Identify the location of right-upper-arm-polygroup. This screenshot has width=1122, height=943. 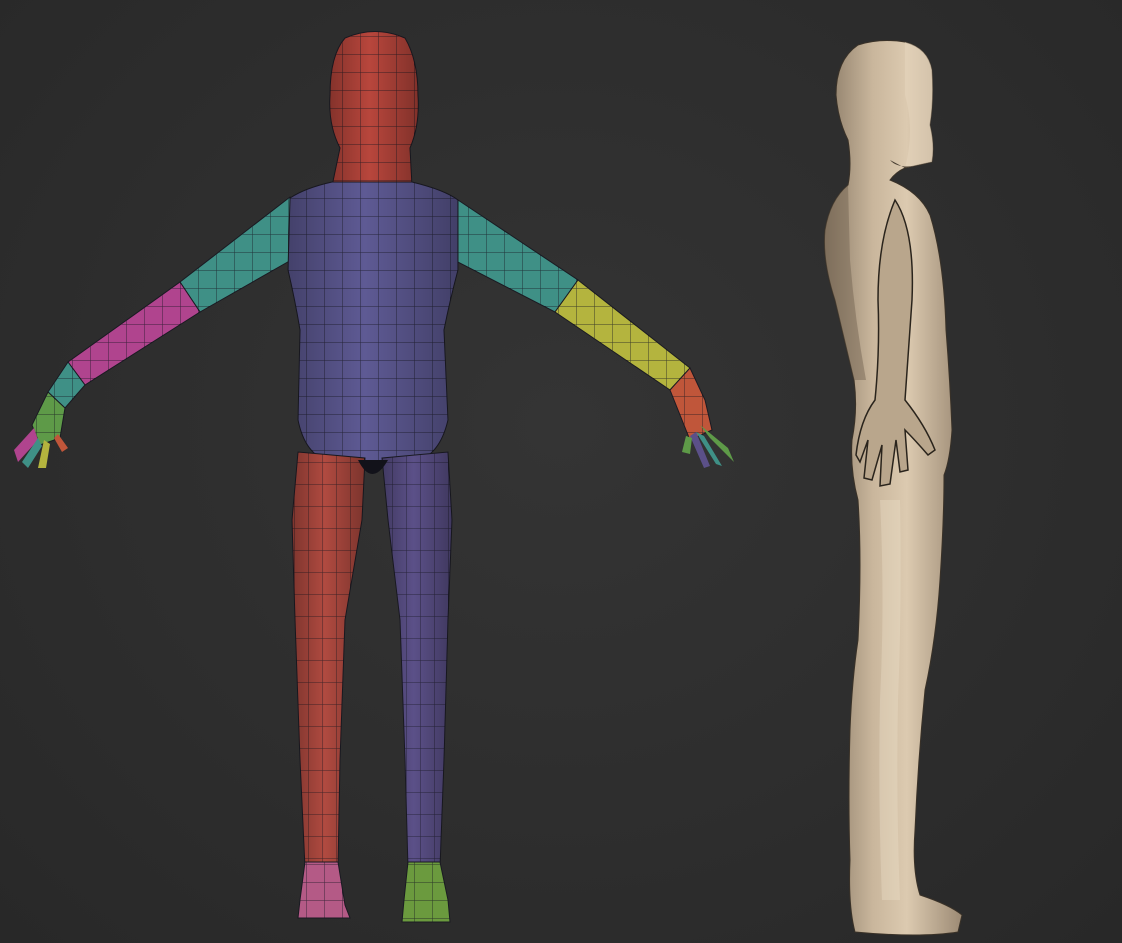
(240, 254).